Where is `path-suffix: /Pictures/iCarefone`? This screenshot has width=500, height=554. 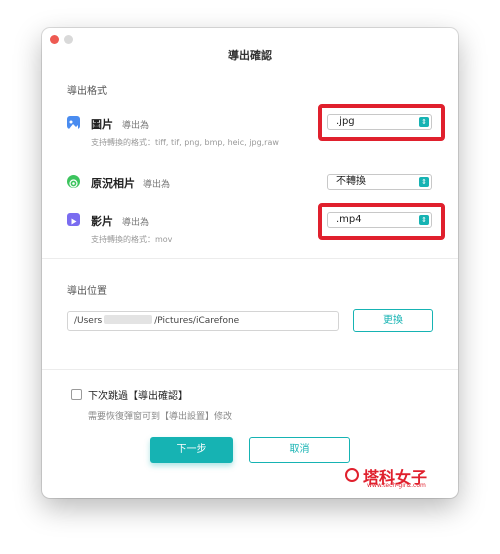 path-suffix: /Pictures/iCarefone is located at coordinates (197, 321).